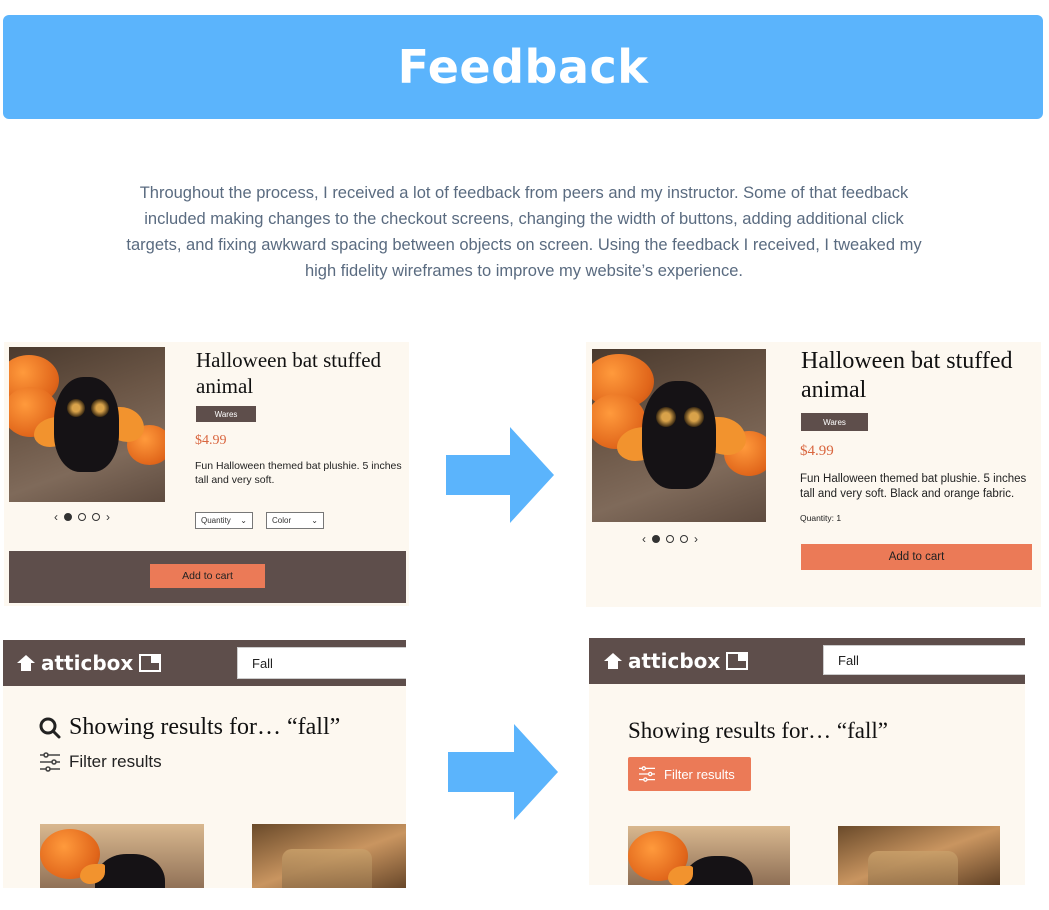 The width and height of the screenshot is (1049, 910). What do you see at coordinates (821, 518) in the screenshot?
I see `quantity-label: Quantity: 1` at bounding box center [821, 518].